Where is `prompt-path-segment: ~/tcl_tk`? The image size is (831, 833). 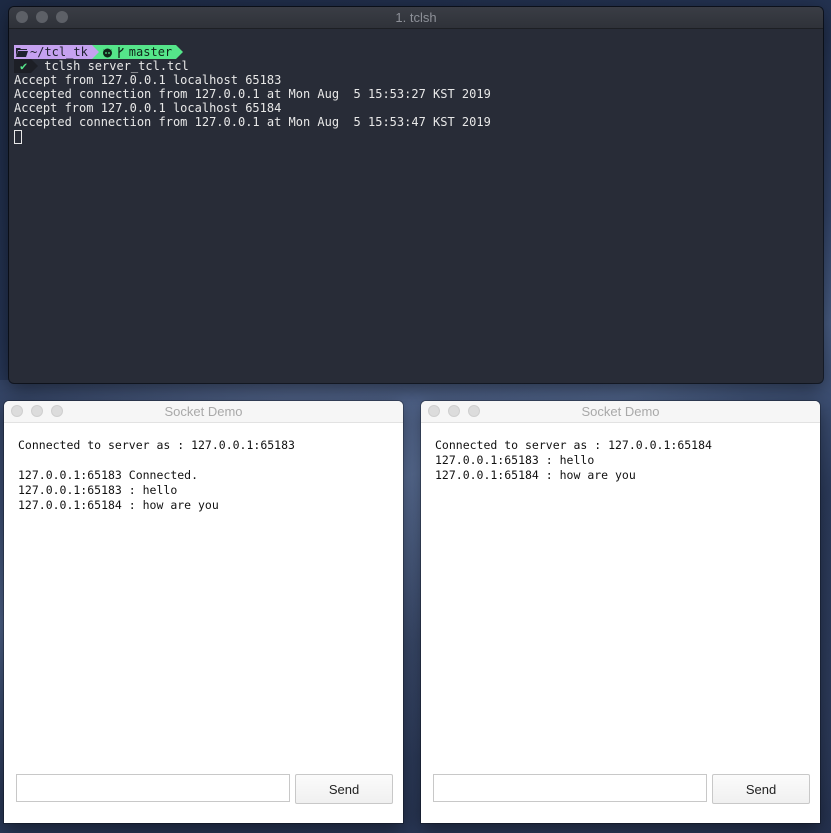 prompt-path-segment: ~/tcl_tk is located at coordinates (53, 52).